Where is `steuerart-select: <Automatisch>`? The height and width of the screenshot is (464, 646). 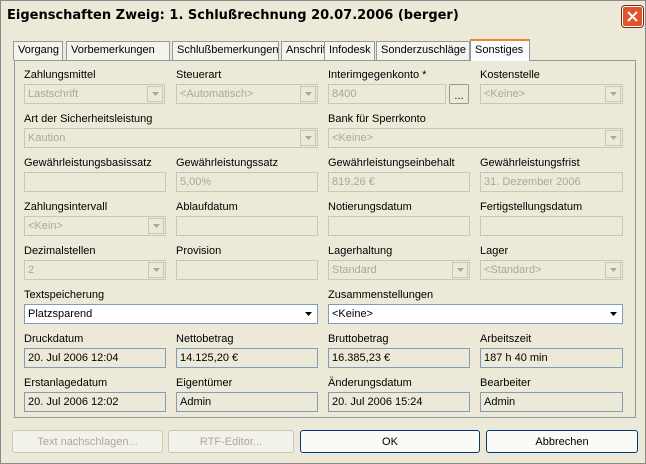
steuerart-select: <Automatisch> is located at coordinates (247, 94).